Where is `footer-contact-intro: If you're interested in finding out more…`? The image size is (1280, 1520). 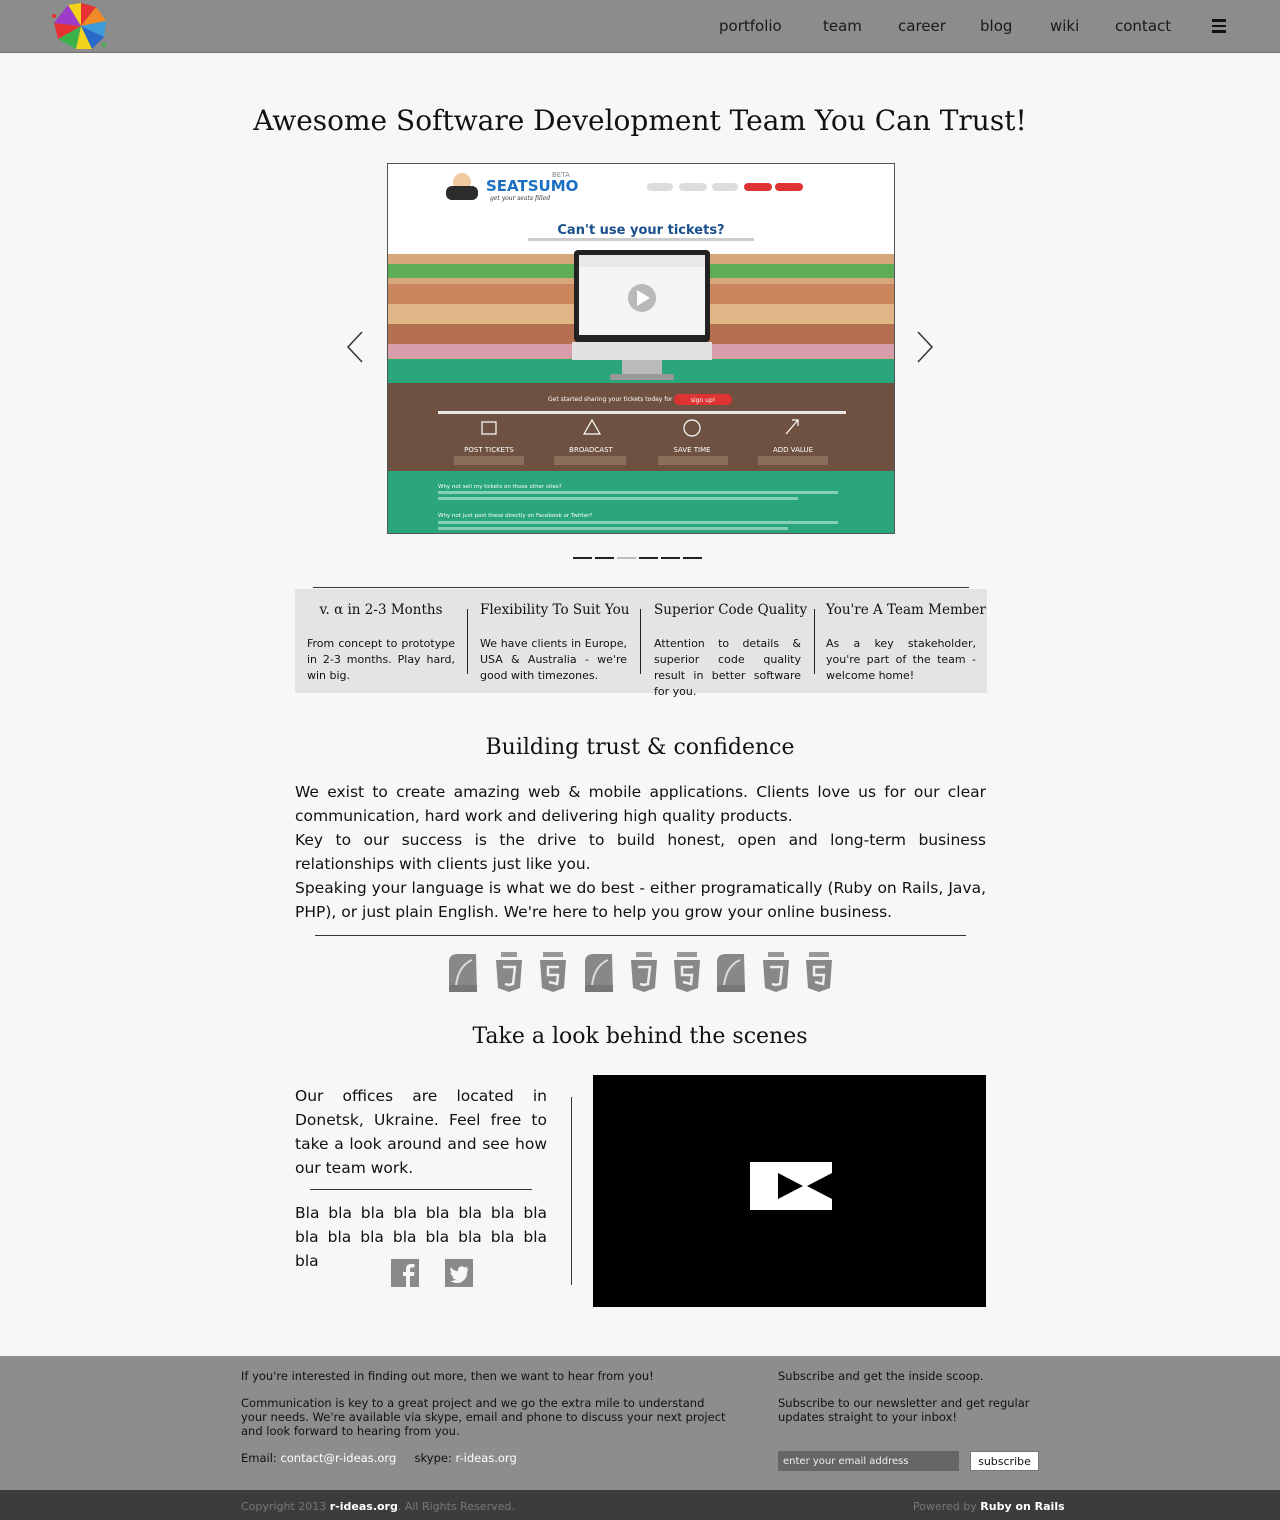 footer-contact-intro: If you're interested in finding out more… is located at coordinates (447, 1376).